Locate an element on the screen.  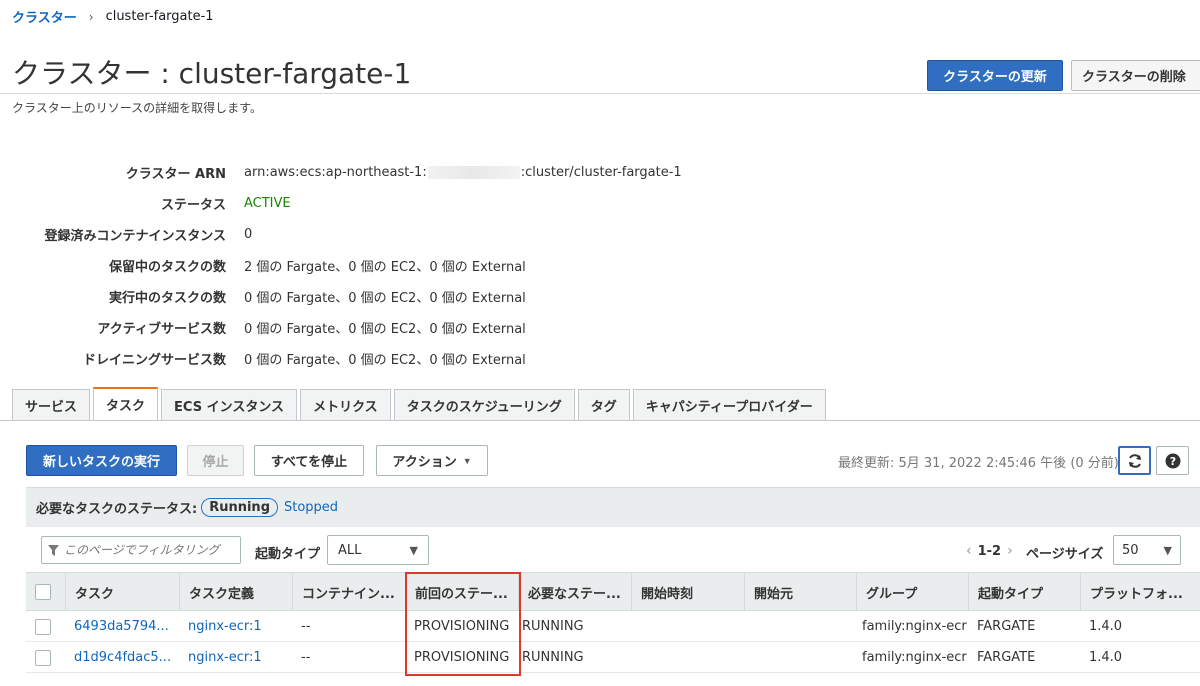
header-checkbox-cell is located at coordinates (45, 592).